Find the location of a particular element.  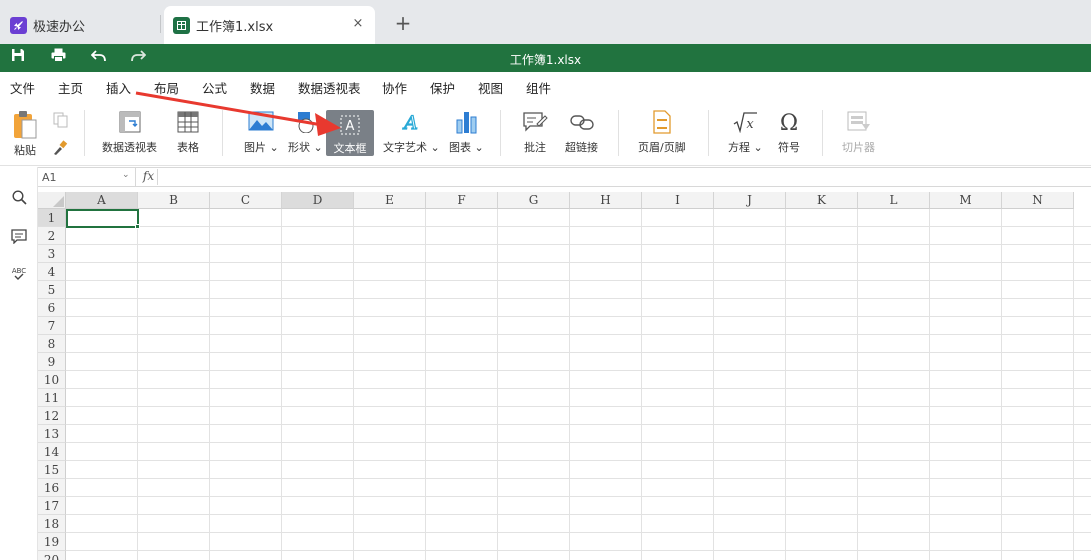

row-header-12: 12 is located at coordinates (52, 416).